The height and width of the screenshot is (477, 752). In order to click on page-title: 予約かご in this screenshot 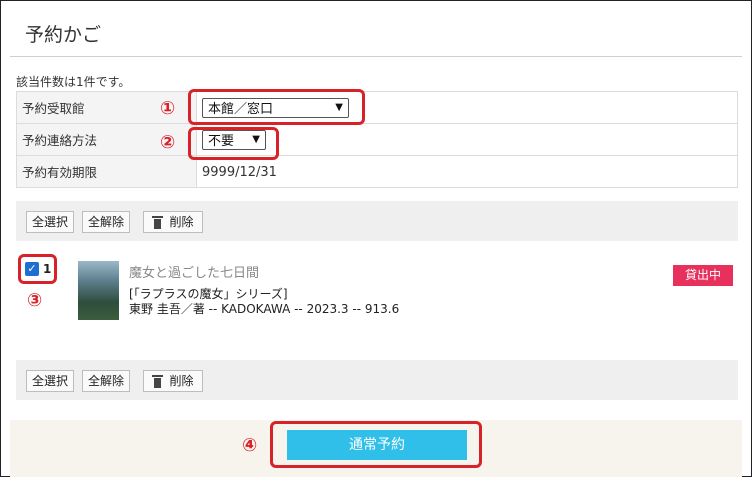, I will do `click(63, 35)`.